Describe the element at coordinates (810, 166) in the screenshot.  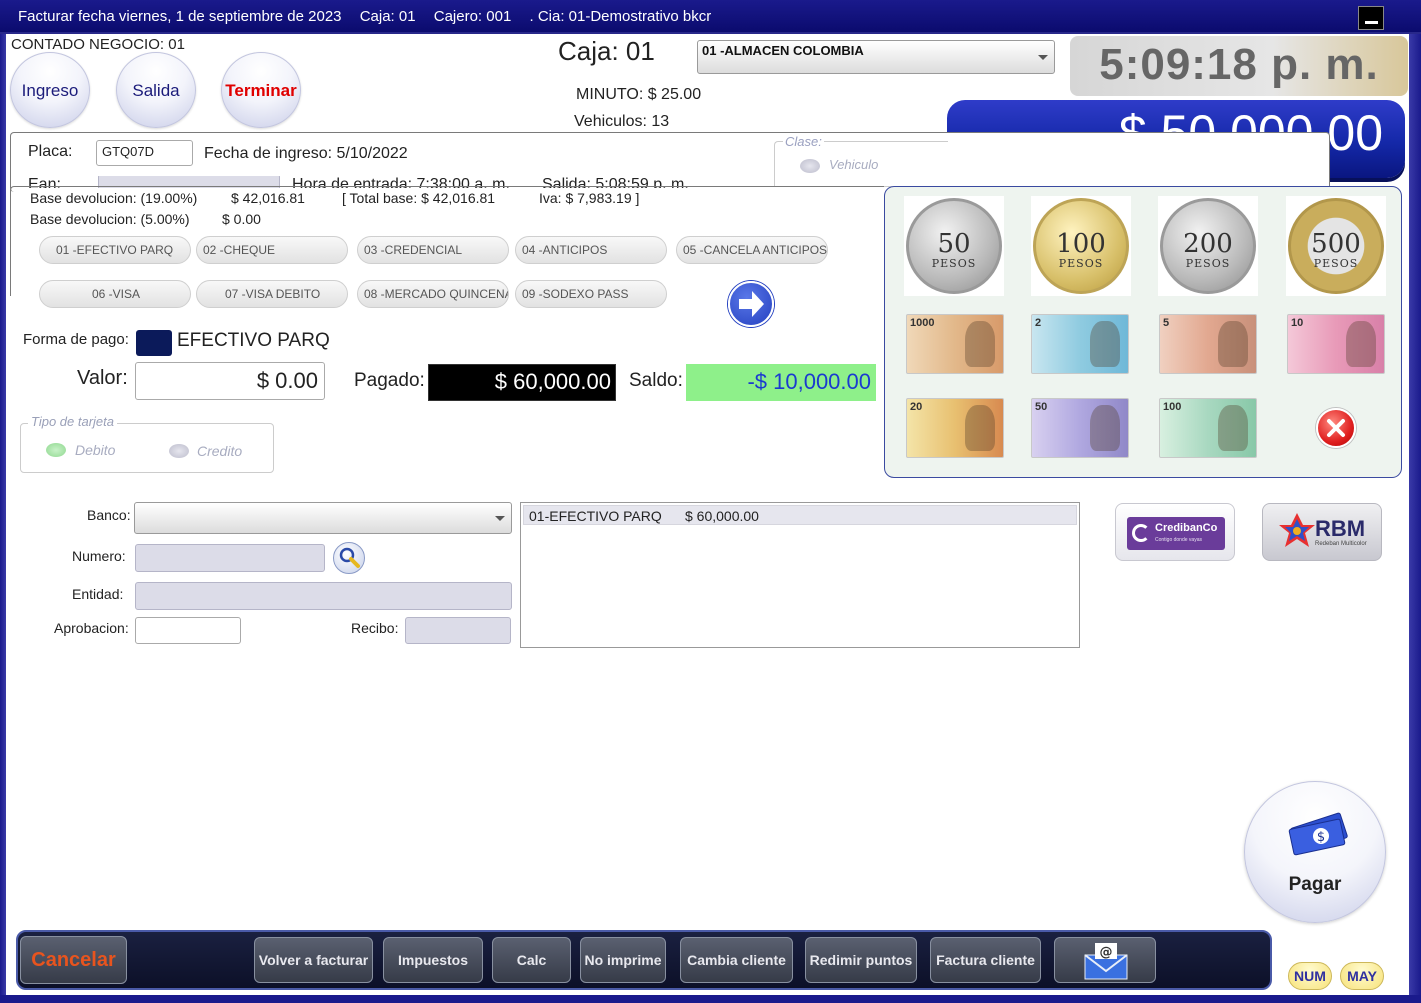
I see `vehiculo-radio` at that location.